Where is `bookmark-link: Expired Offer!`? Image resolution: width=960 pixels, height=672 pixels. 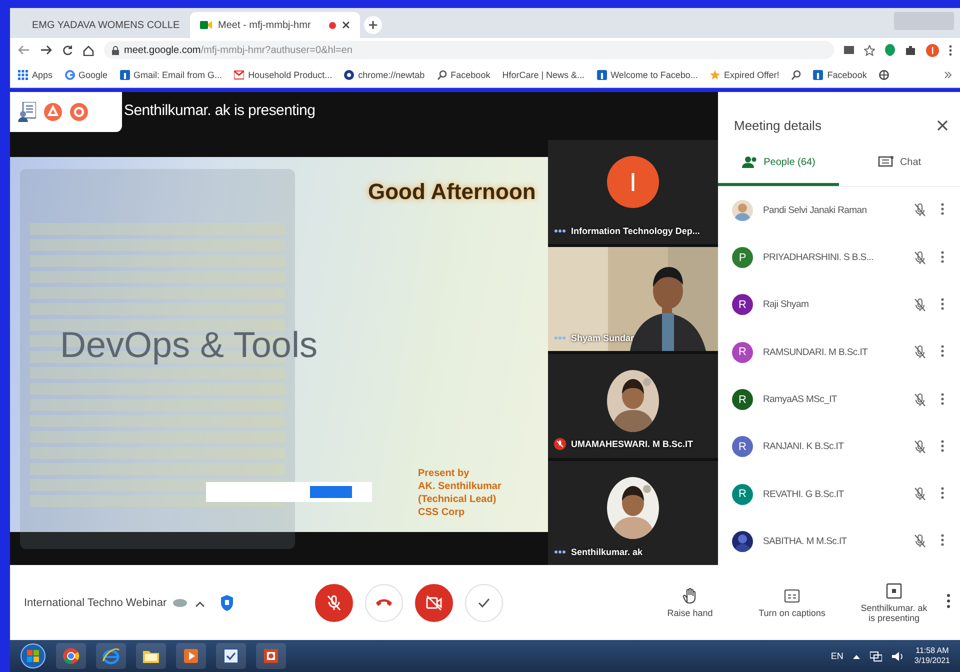
bookmark-link: Expired Offer! is located at coordinates (752, 75).